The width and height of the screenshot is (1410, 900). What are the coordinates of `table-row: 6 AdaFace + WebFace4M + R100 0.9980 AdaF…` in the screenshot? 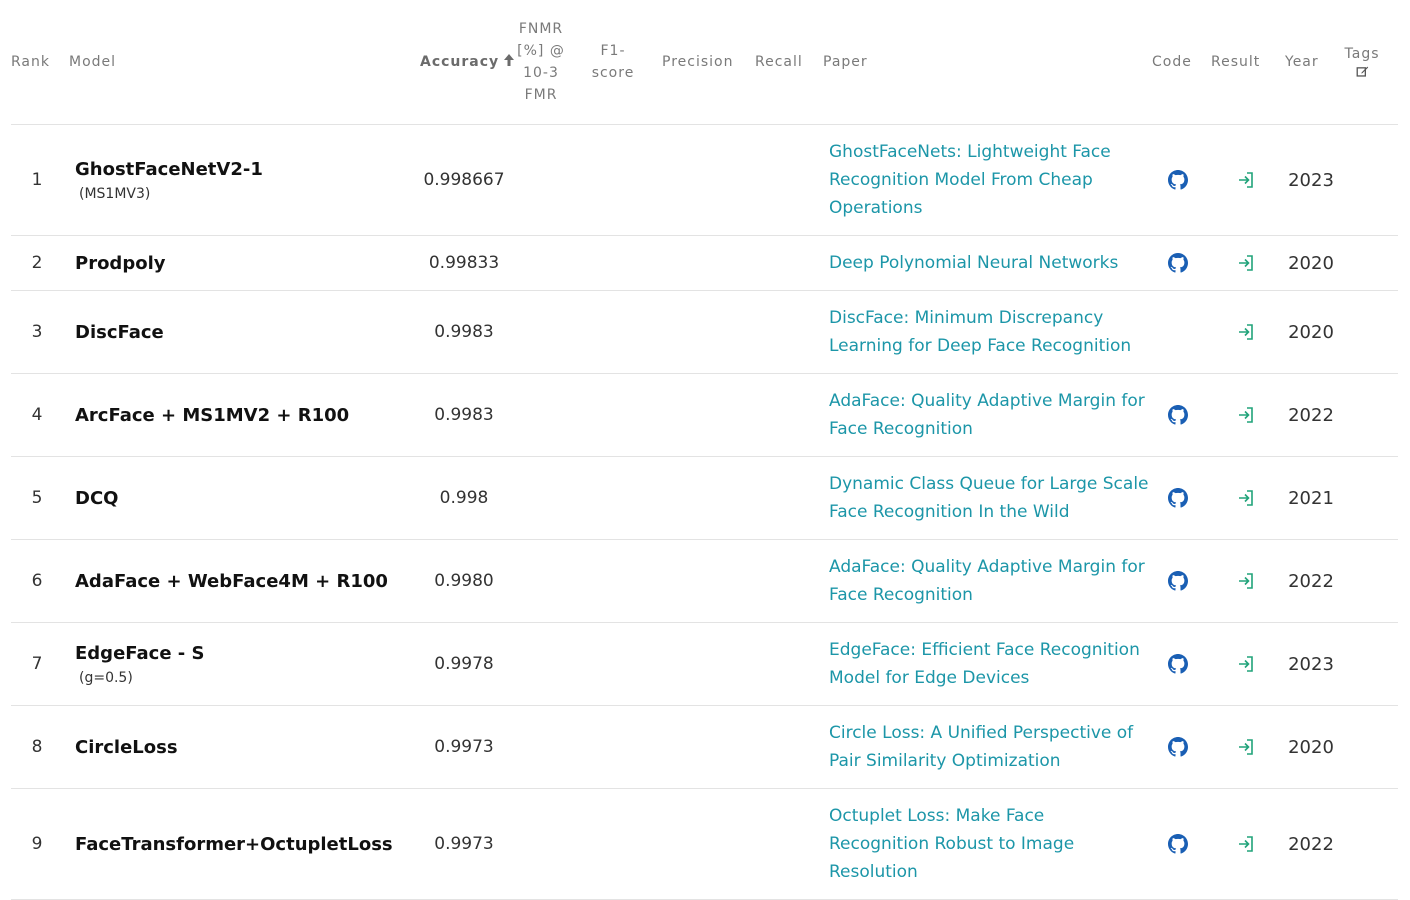 It's located at (704, 581).